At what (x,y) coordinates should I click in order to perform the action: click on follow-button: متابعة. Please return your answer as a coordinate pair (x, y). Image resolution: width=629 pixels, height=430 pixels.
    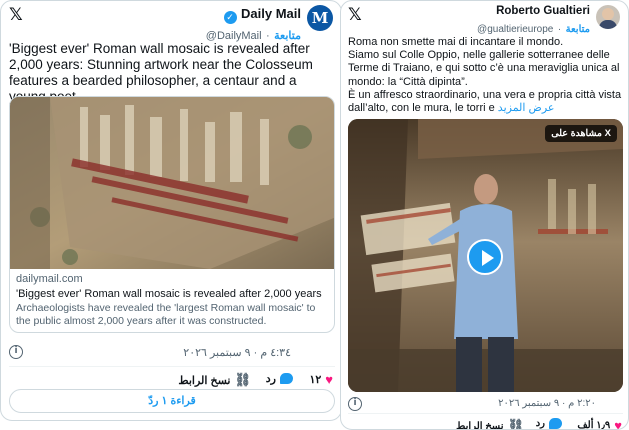
    Looking at the image, I should click on (578, 29).